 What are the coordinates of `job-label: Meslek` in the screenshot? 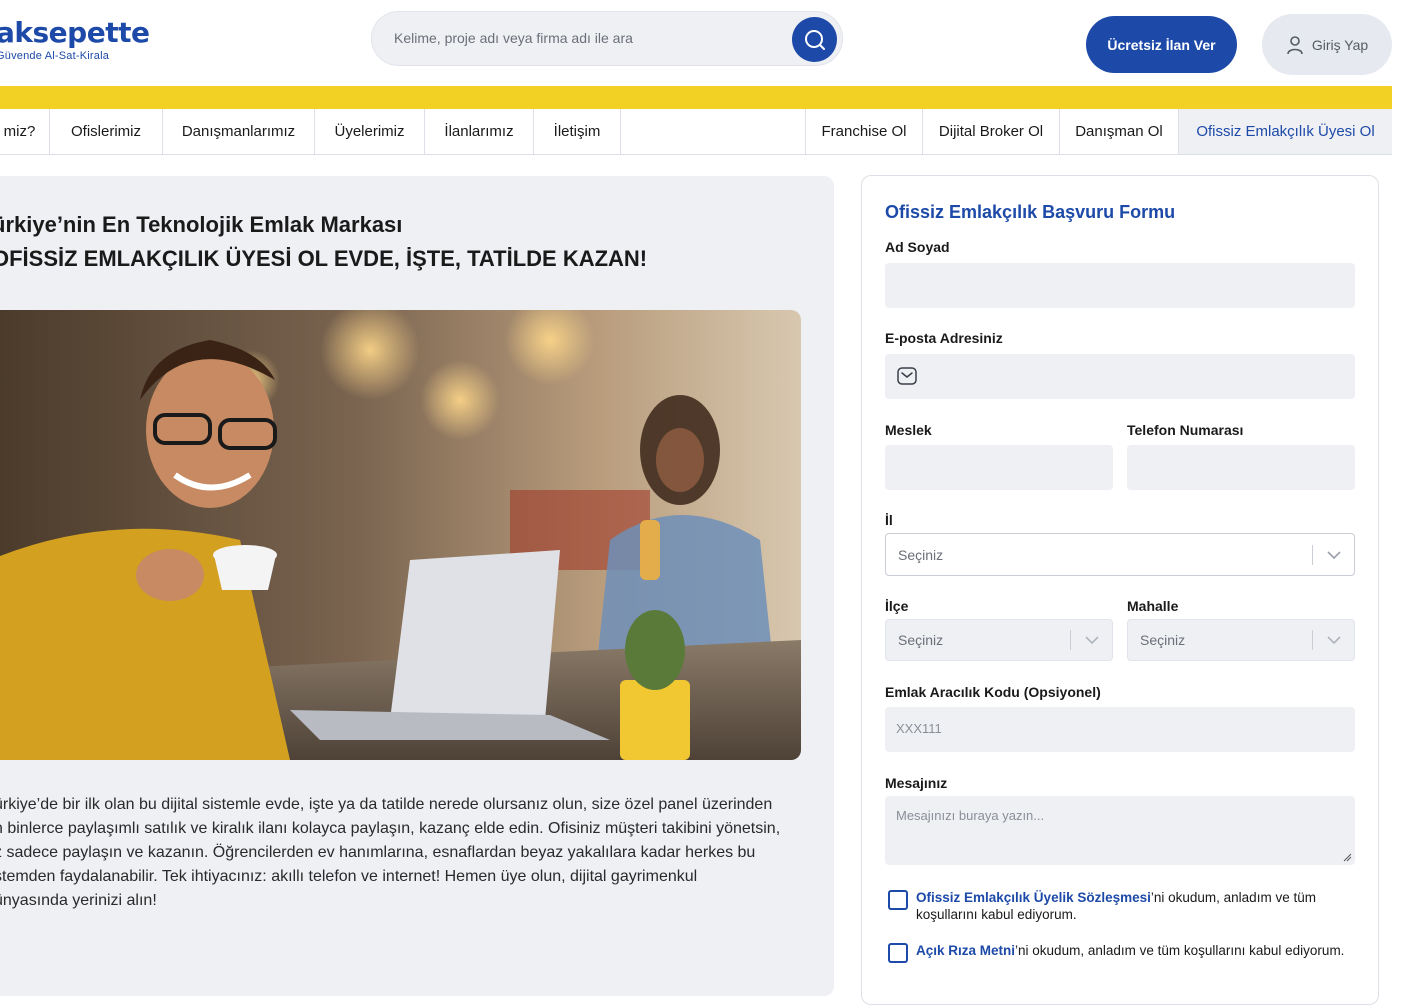 It's located at (908, 430).